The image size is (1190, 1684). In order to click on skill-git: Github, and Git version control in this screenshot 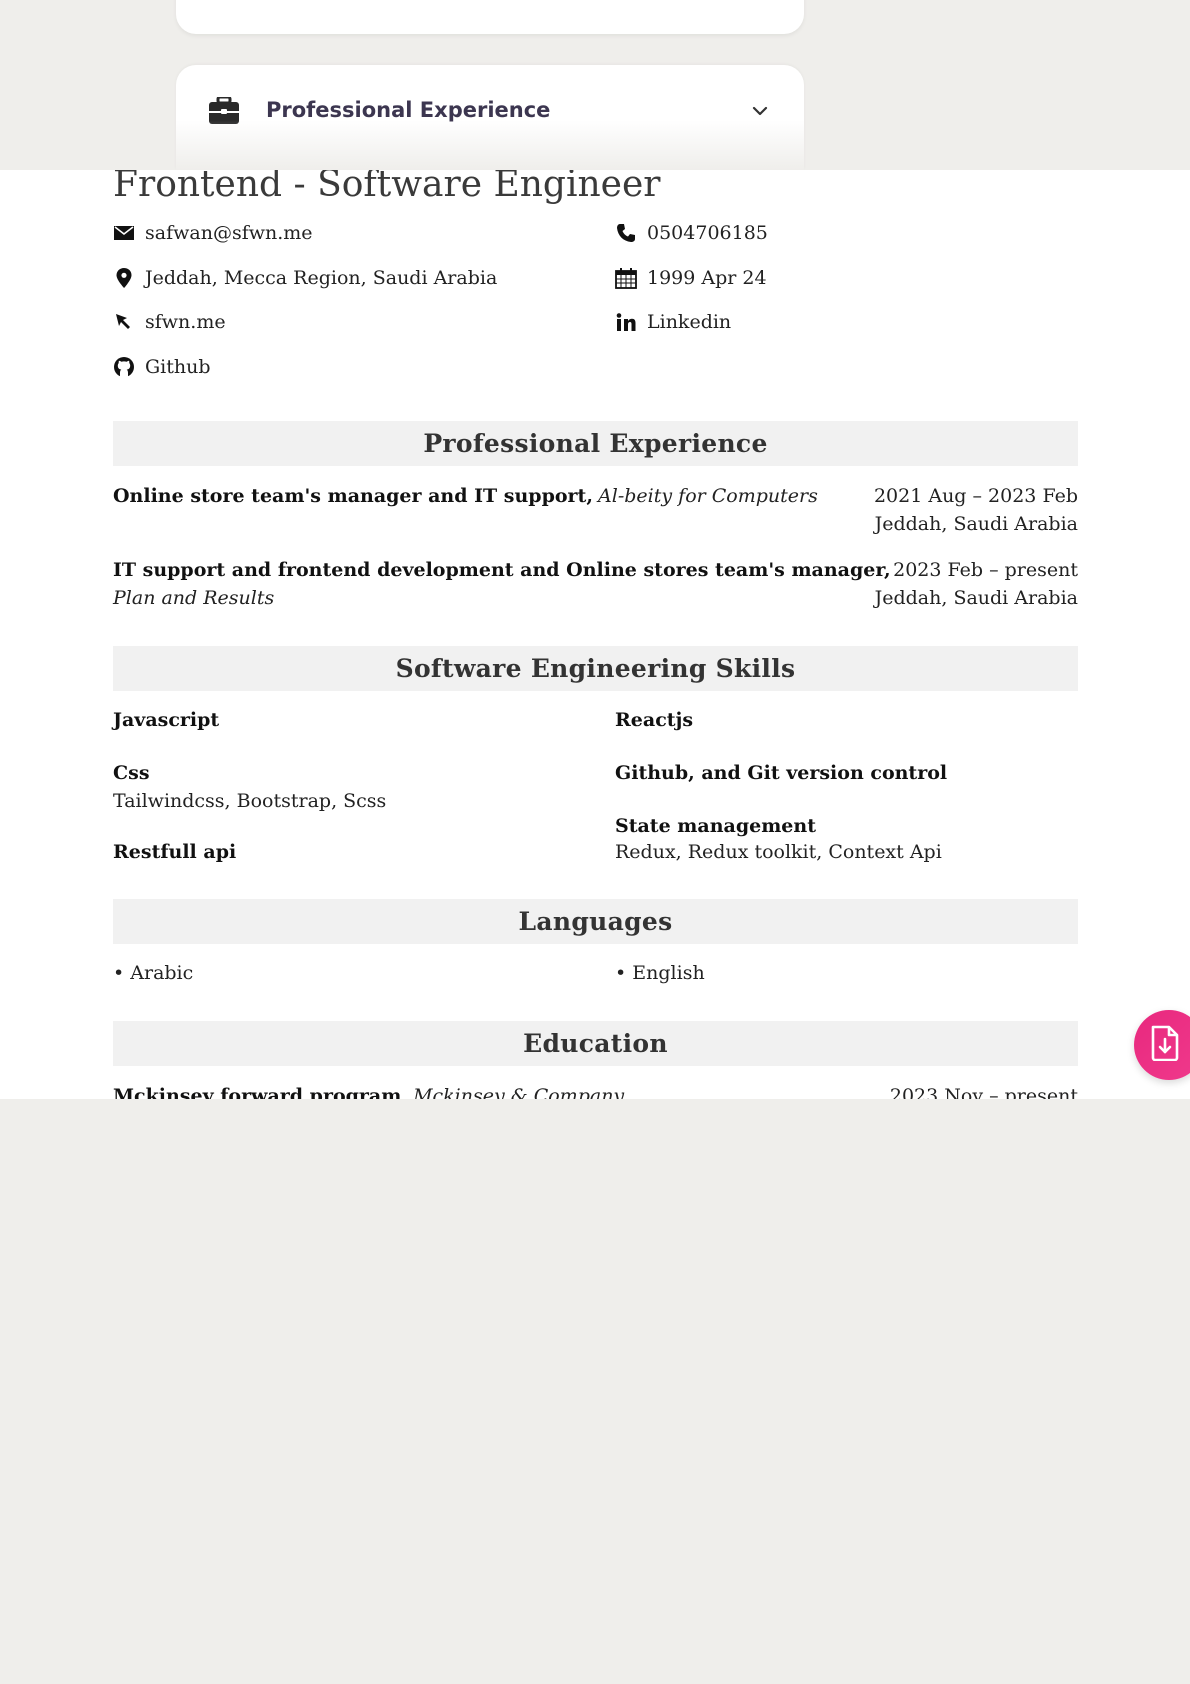, I will do `click(781, 773)`.